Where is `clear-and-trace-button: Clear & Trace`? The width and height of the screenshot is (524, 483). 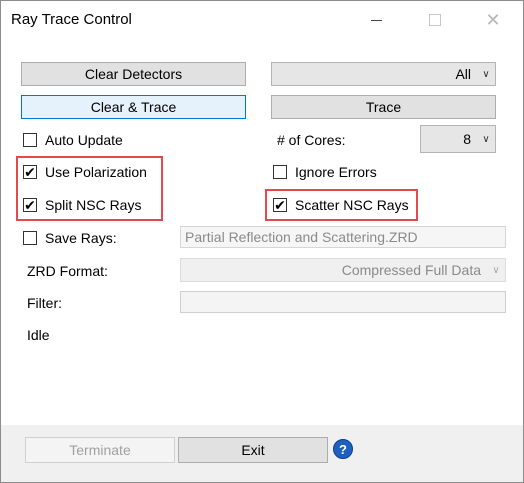 clear-and-trace-button: Clear & Trace is located at coordinates (133, 107).